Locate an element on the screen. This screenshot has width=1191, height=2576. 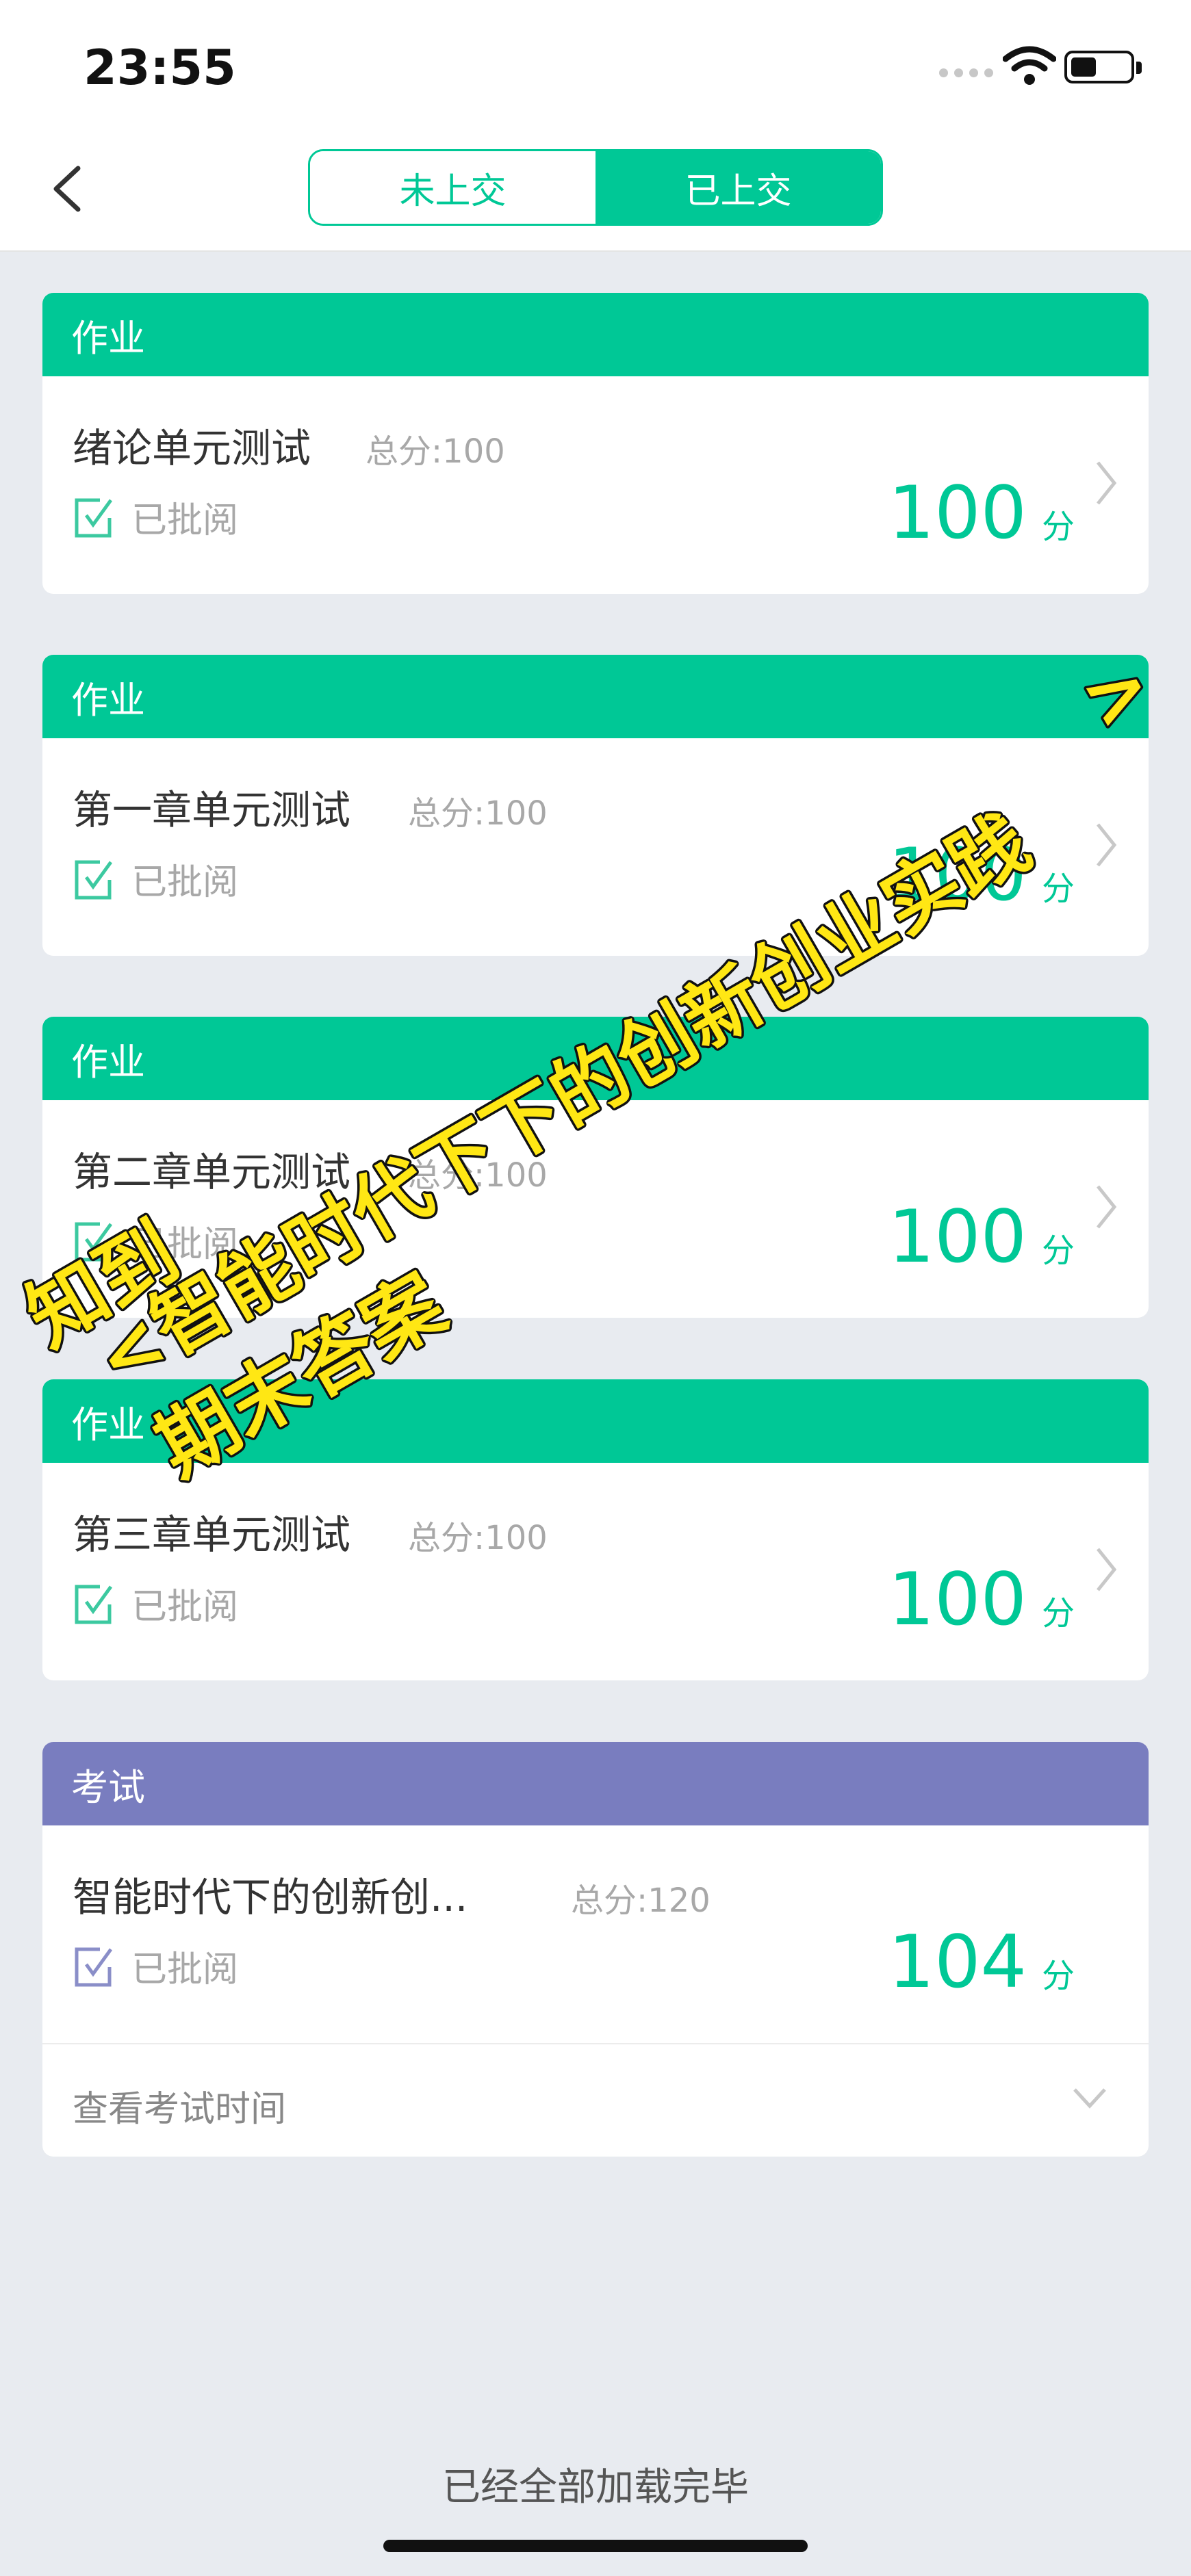
signal-icon is located at coordinates (966, 72).